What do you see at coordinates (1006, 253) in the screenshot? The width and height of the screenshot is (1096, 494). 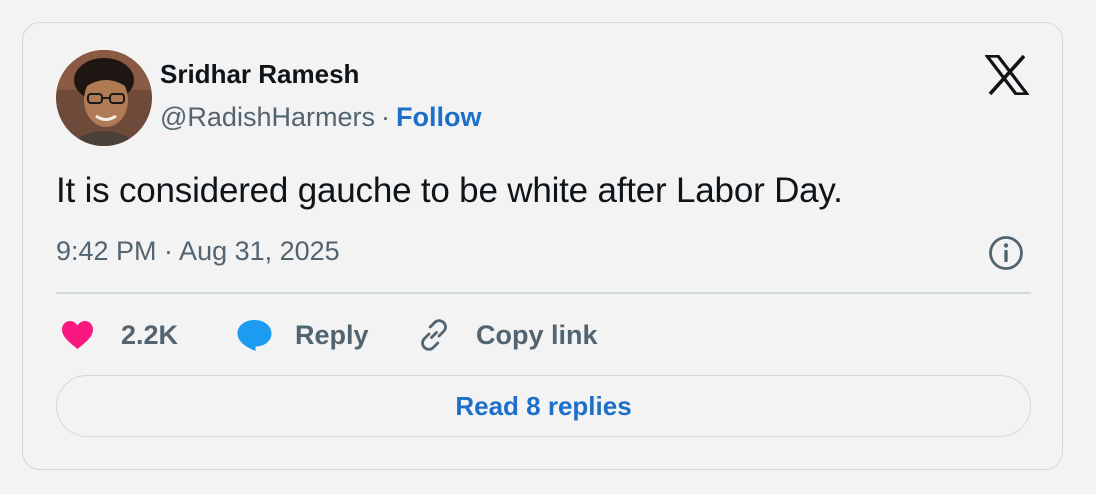 I see `info-icon` at bounding box center [1006, 253].